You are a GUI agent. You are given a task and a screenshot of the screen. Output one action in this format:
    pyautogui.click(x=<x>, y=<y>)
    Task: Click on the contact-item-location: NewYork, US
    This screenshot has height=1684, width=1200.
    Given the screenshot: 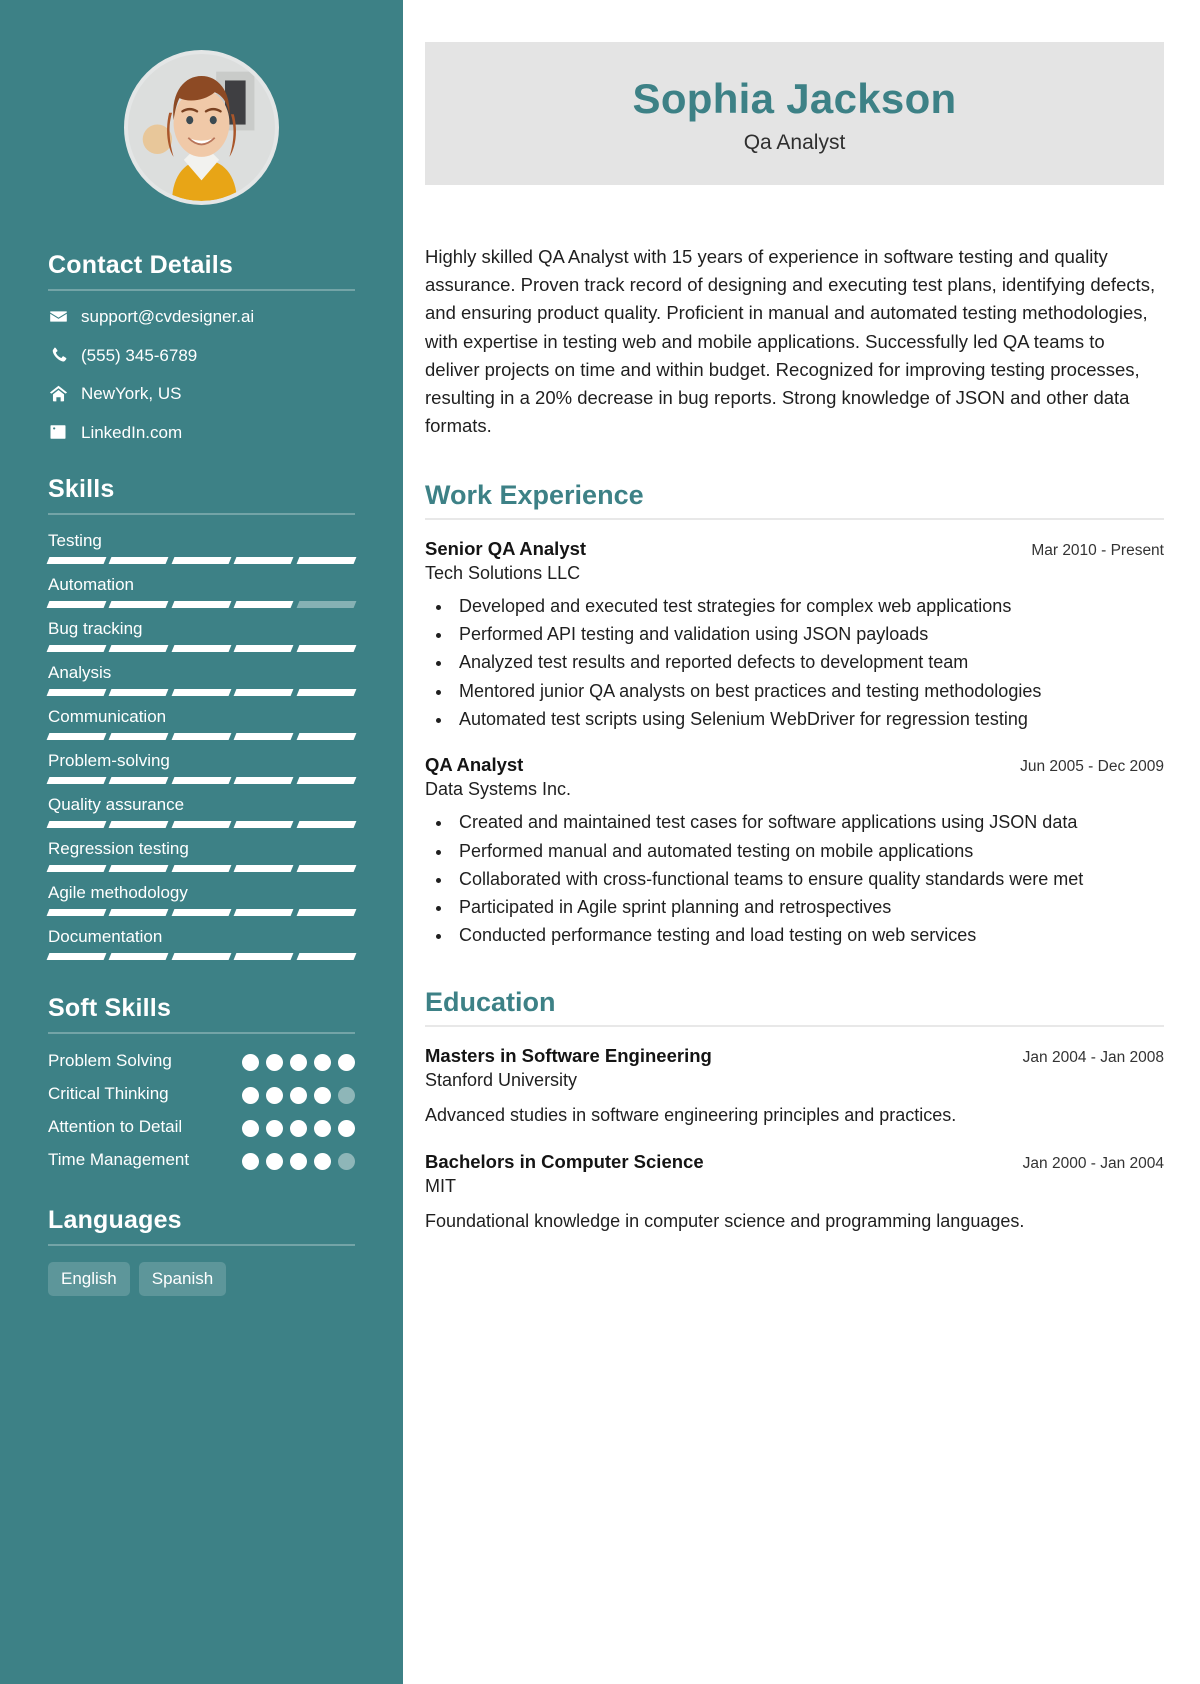 What is the action you would take?
    pyautogui.click(x=201, y=393)
    